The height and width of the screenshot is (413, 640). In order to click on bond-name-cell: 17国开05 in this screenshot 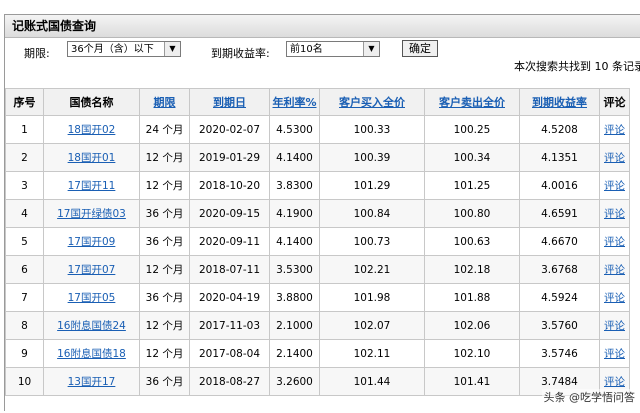, I will do `click(91, 297)`.